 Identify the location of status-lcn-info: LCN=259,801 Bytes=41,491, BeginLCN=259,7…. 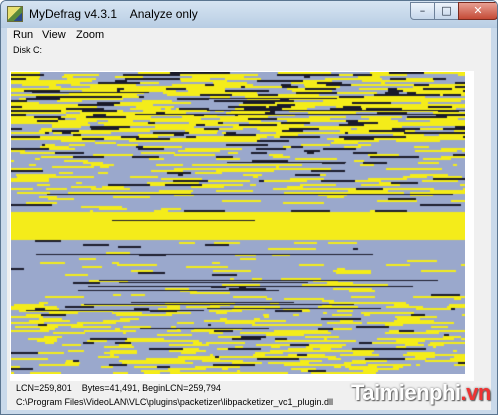
(118, 388).